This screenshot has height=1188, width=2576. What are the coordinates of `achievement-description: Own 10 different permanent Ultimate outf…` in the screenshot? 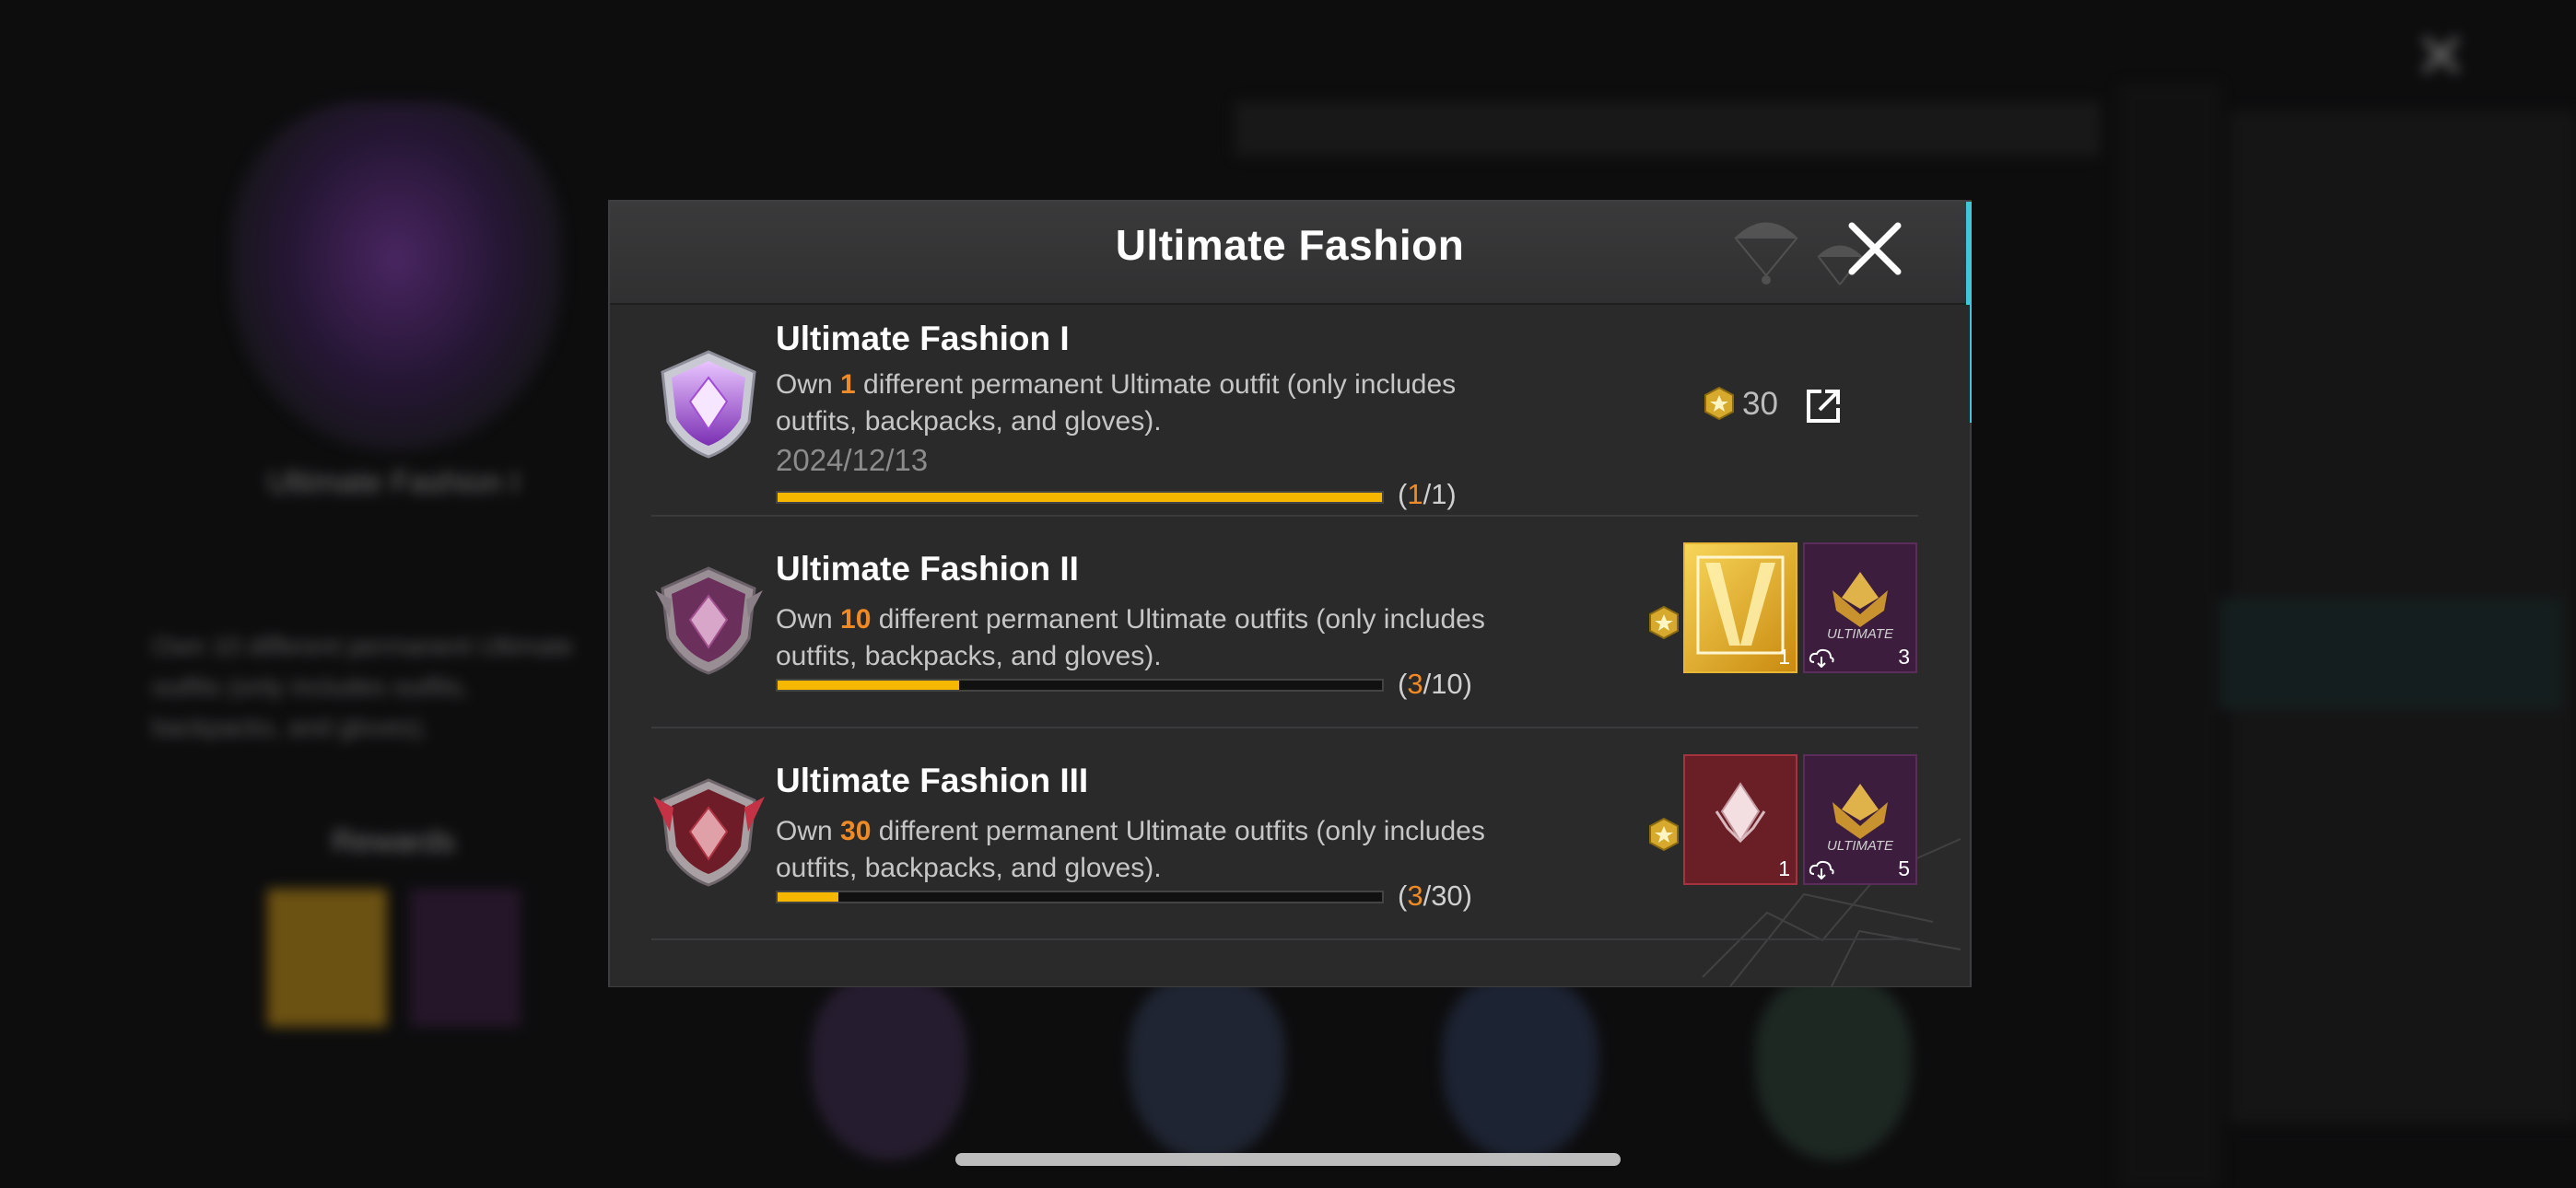 It's located at (1130, 637).